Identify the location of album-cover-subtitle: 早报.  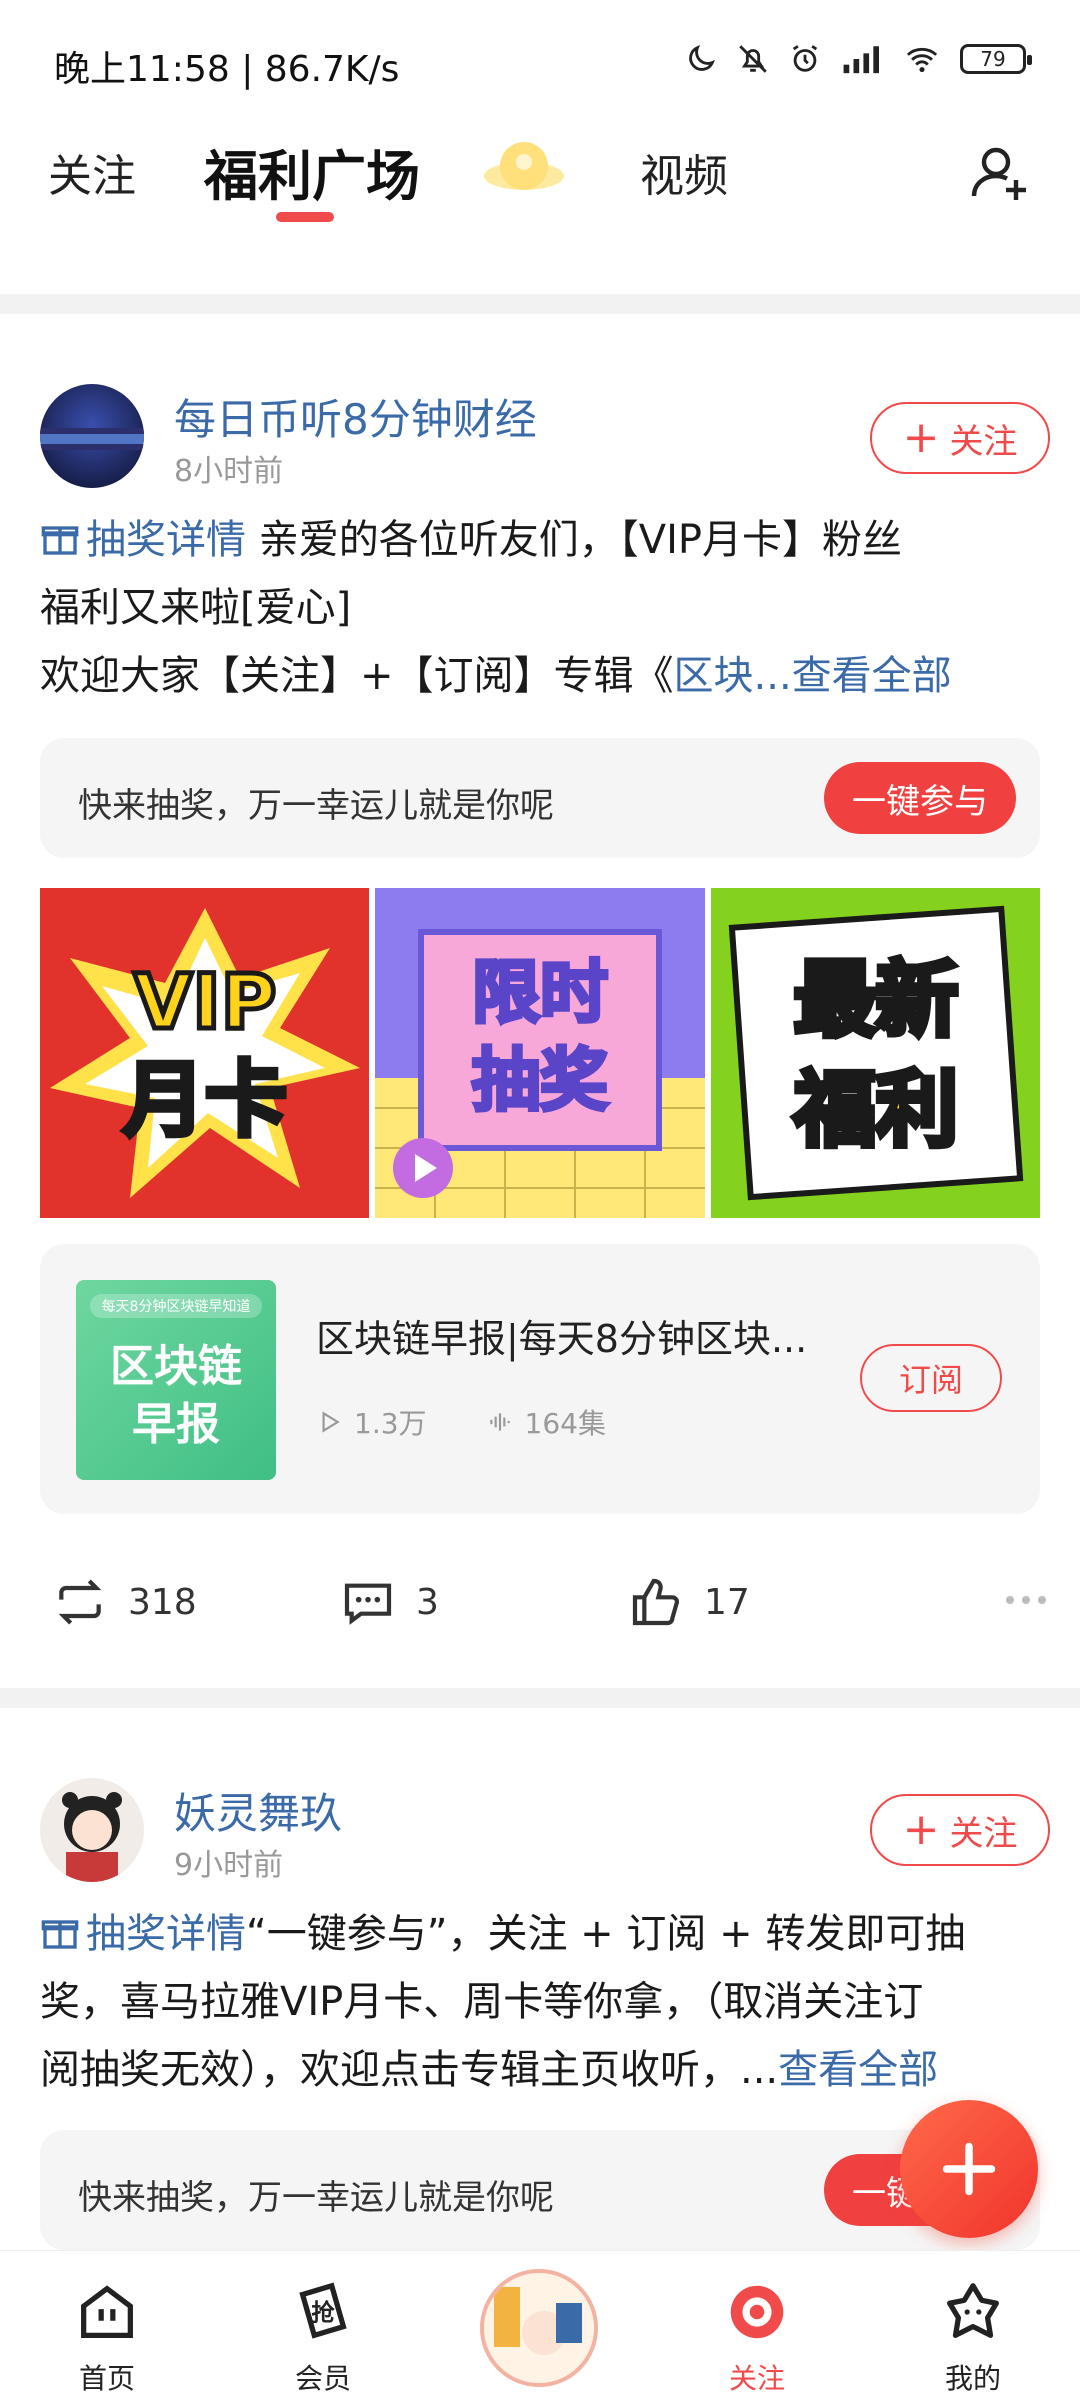
(176, 1424).